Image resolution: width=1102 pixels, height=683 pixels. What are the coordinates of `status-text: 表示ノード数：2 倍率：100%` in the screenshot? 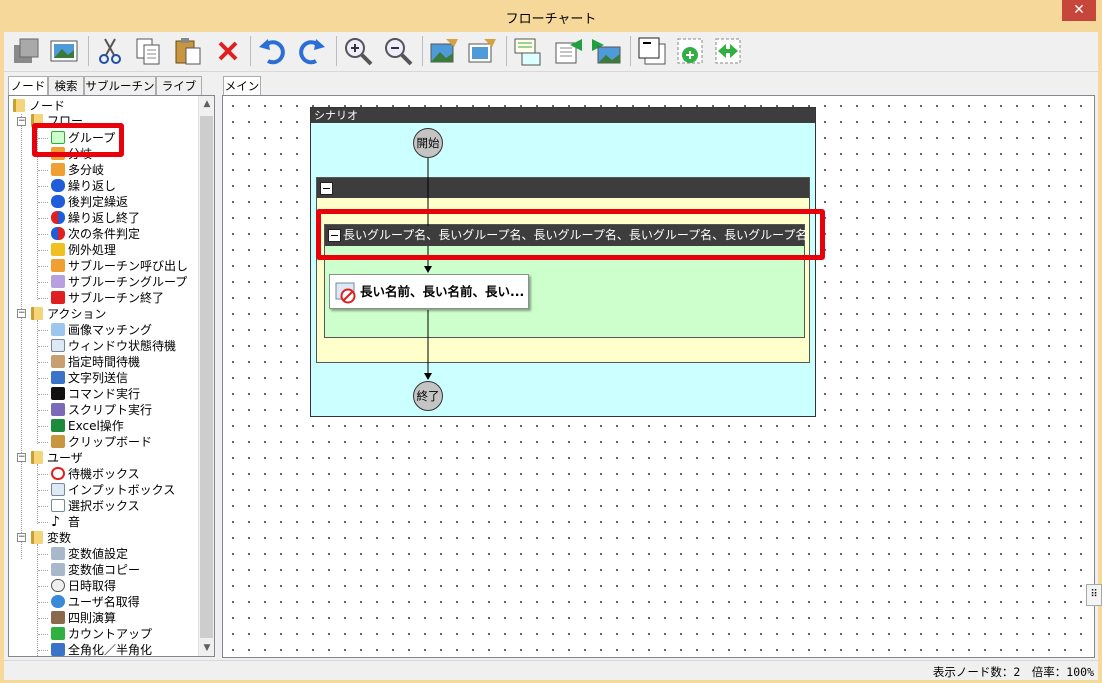 It's located at (1013, 672).